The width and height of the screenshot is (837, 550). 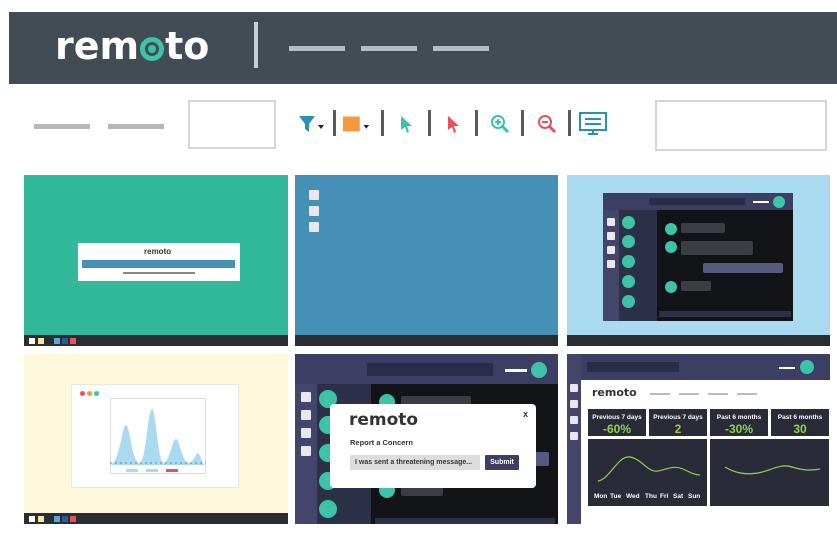 I want to click on pointer-red-icon, so click(x=453, y=124).